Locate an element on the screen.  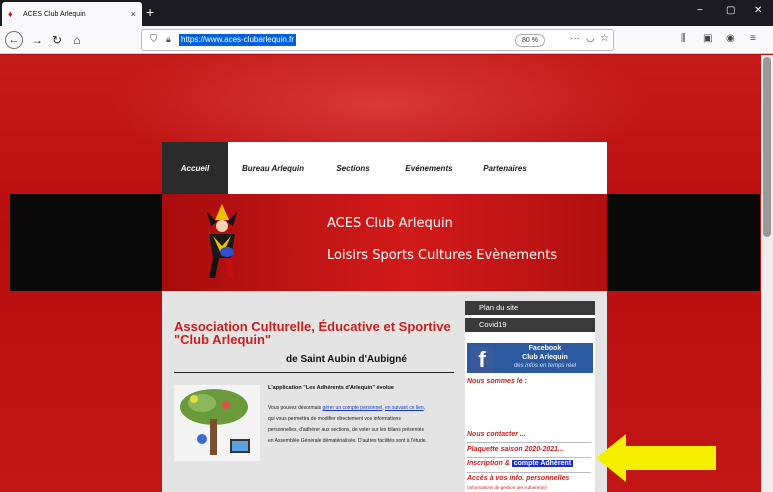
zoom-level: 80 % is located at coordinates (530, 40).